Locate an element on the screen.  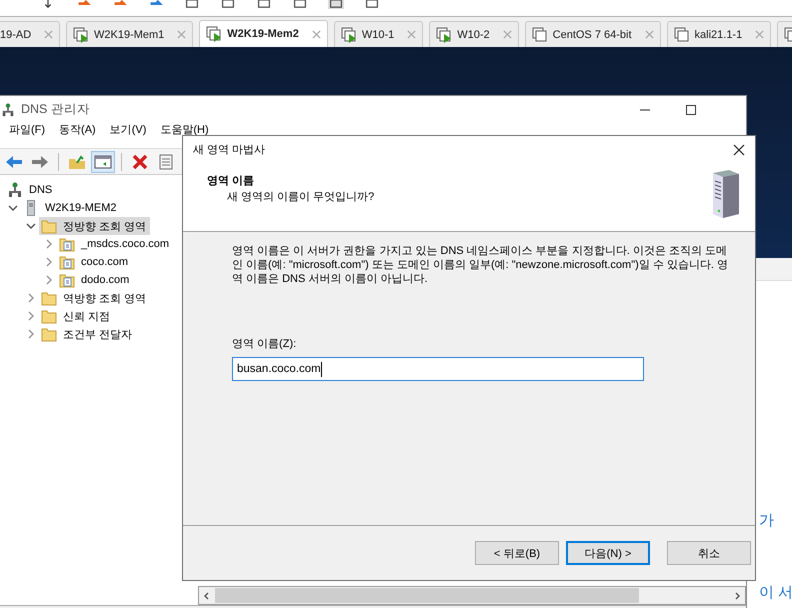
menu-item: 도움말(H) is located at coordinates (184, 130).